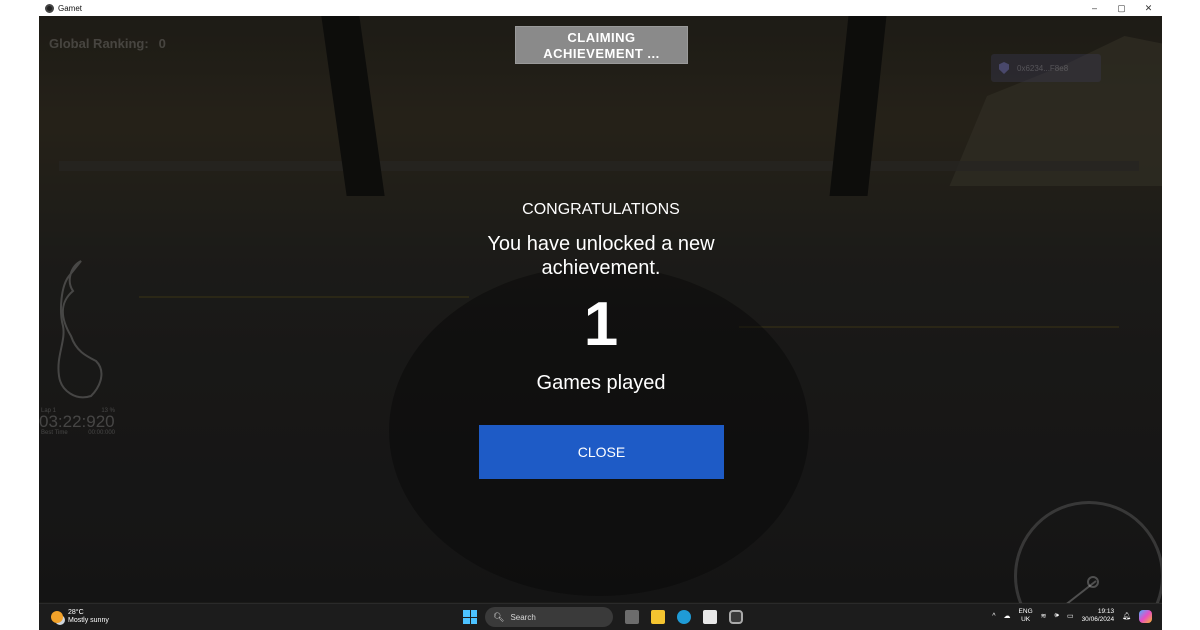  Describe the element at coordinates (76, 612) in the screenshot. I see `weather-temp: 28°C` at that location.